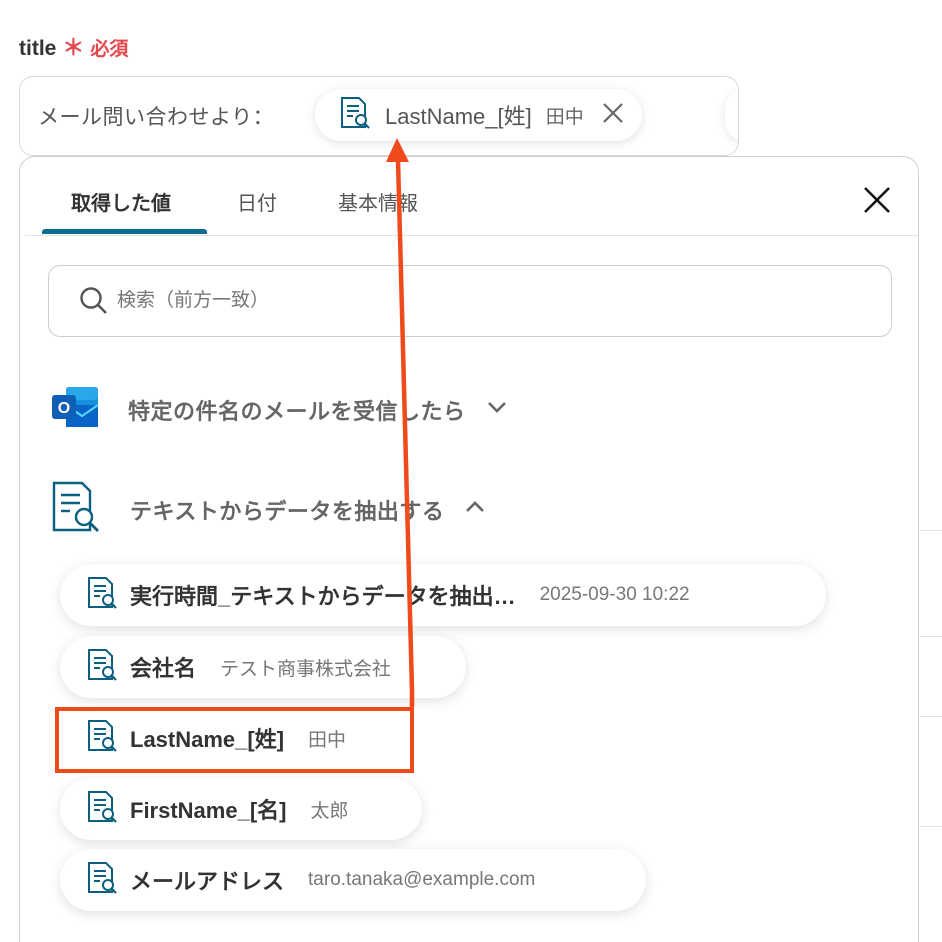  I want to click on tab-date: 日付, so click(257, 201).